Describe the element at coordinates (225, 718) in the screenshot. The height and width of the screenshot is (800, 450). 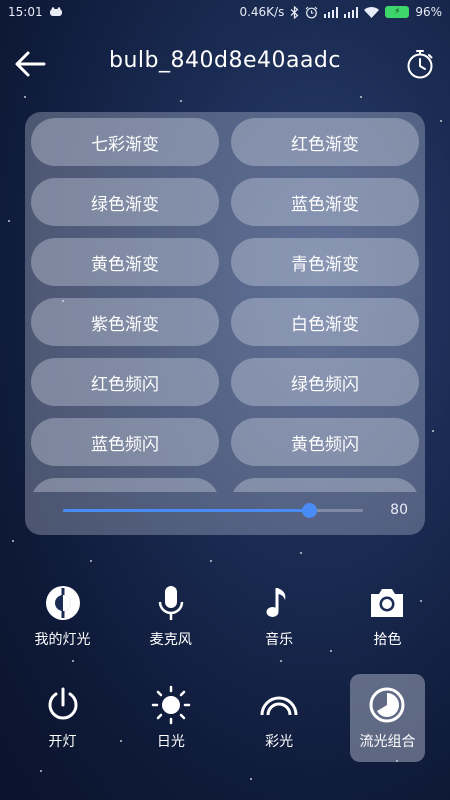
I see `function-row-secondary: 开灯 日光 彩光 流光组合` at that location.